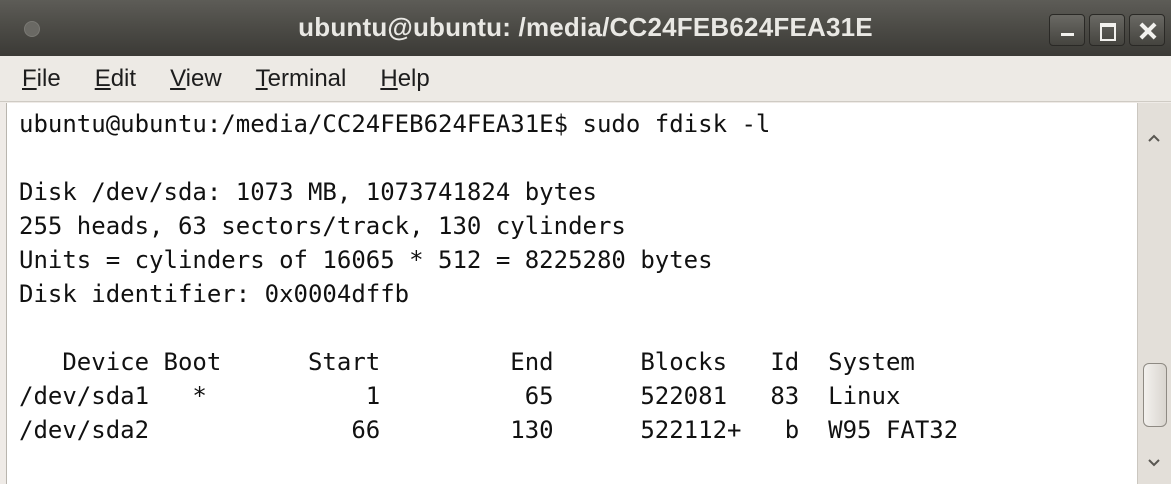  What do you see at coordinates (1154, 140) in the screenshot?
I see `scroll-up-icon` at bounding box center [1154, 140].